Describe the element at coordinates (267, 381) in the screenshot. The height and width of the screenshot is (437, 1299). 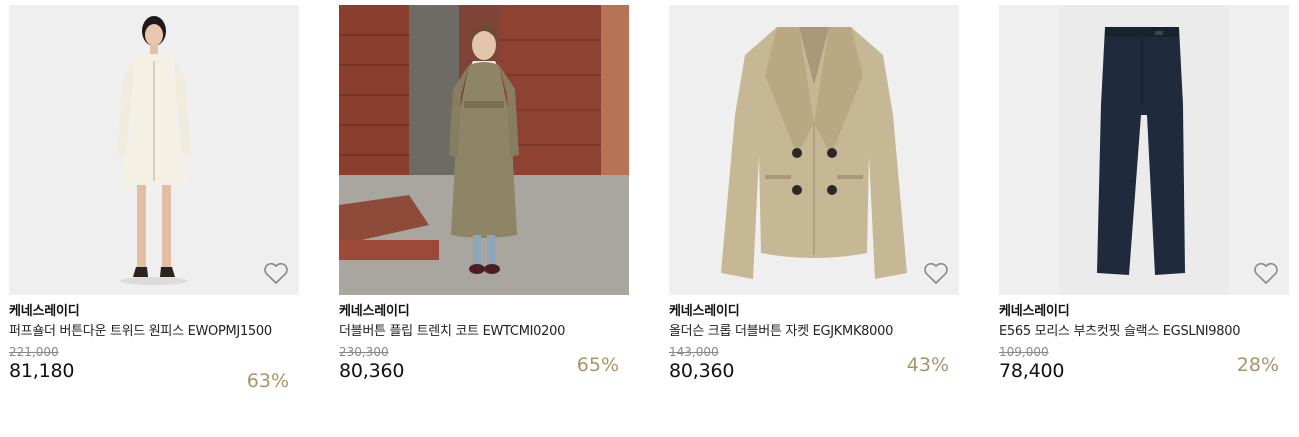
I see `discount-rate: 63%` at that location.